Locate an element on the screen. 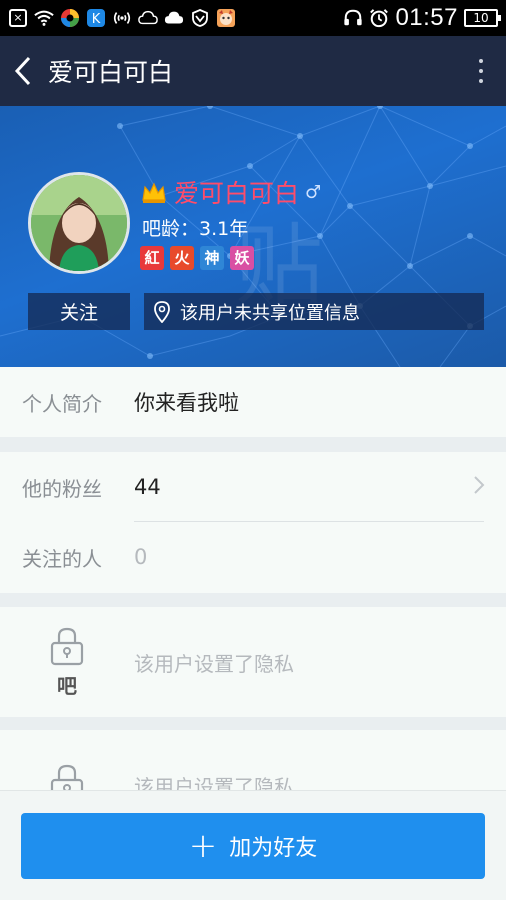 This screenshot has width=506, height=900. chevron-left-icon is located at coordinates (22, 71).